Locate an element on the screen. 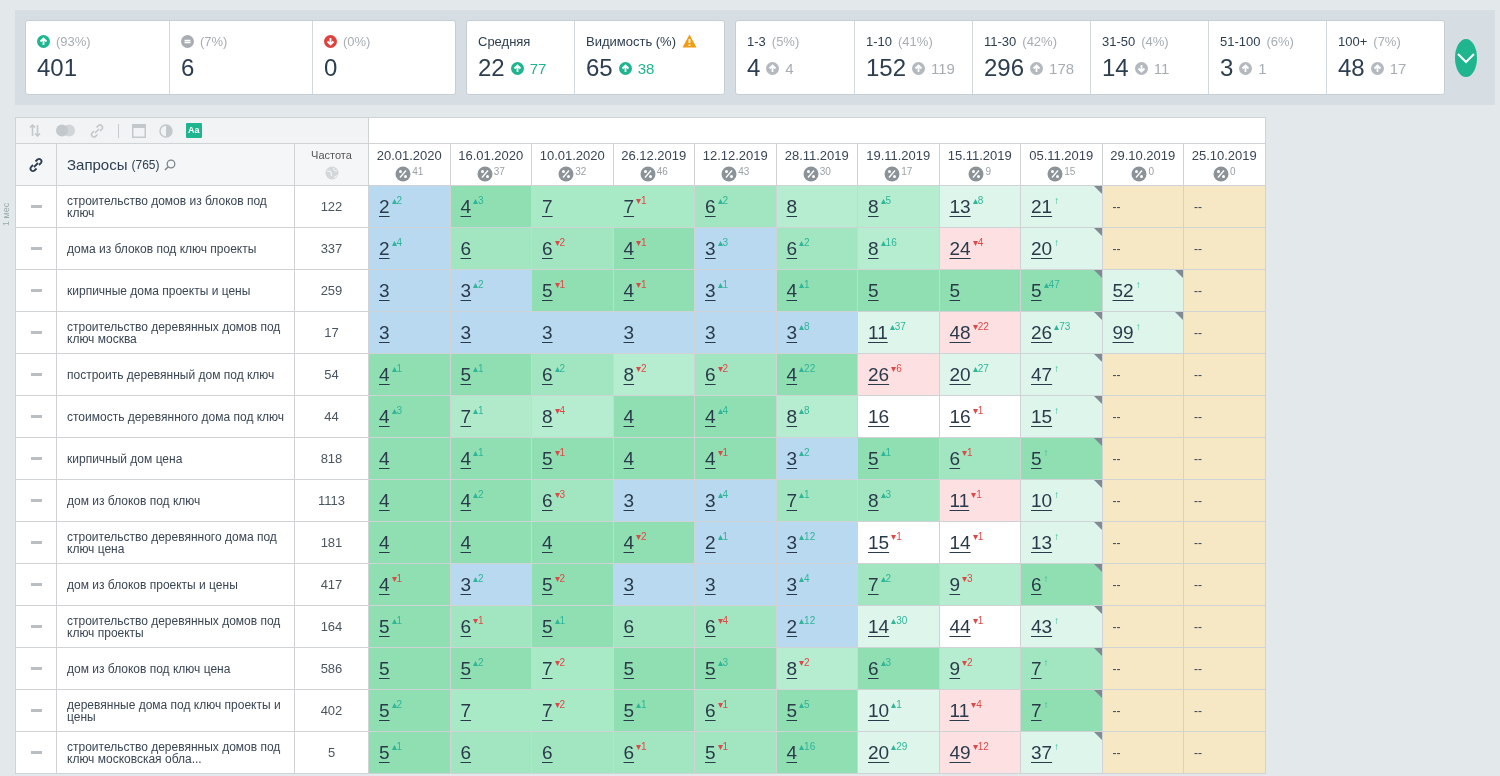 This screenshot has width=1500, height=776. position-cell: 20↑ is located at coordinates (1062, 249).